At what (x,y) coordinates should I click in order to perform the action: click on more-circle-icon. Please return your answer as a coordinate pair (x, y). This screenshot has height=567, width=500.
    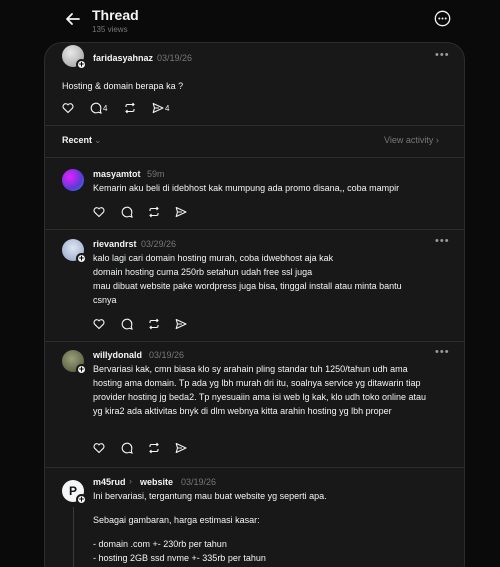
    Looking at the image, I should click on (442, 18).